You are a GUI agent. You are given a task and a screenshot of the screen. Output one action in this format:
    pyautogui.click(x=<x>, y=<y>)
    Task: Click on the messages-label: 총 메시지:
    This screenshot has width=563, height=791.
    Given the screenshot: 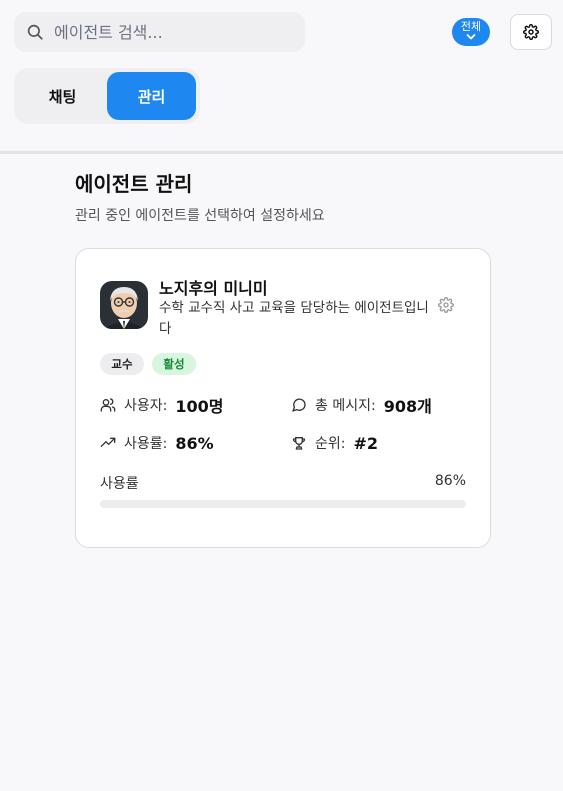 What is the action you would take?
    pyautogui.click(x=345, y=406)
    